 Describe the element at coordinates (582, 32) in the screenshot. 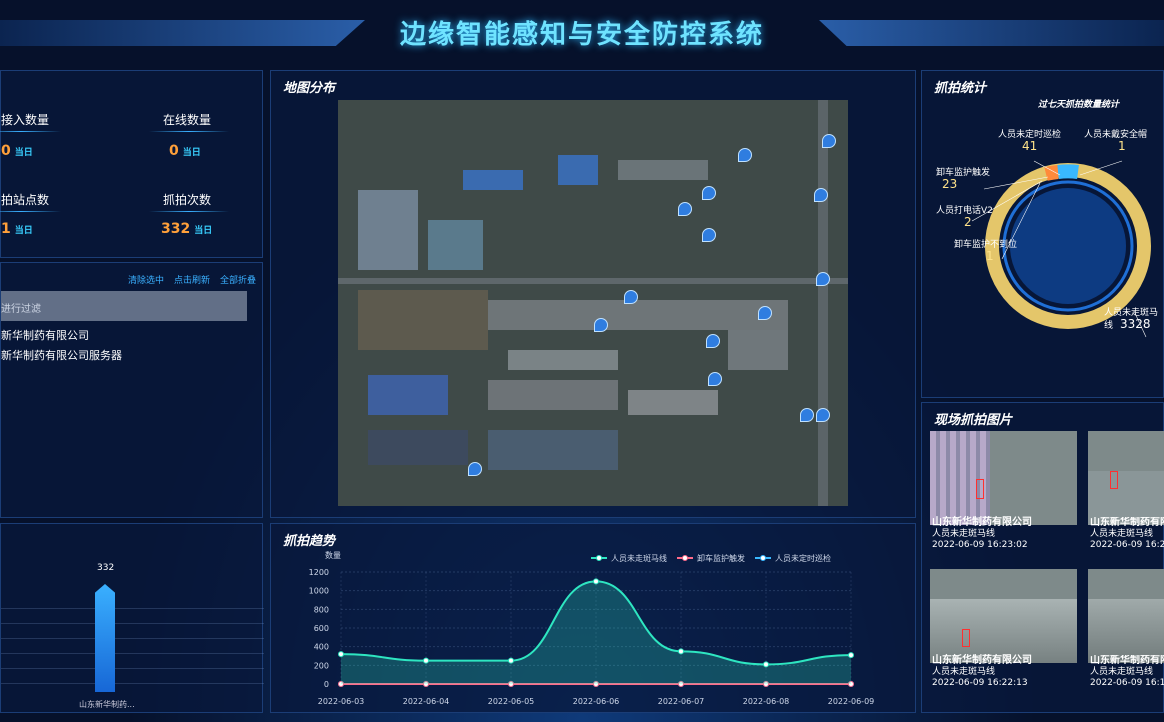

I see `header: 边缘智能感知与安全防控系统` at that location.